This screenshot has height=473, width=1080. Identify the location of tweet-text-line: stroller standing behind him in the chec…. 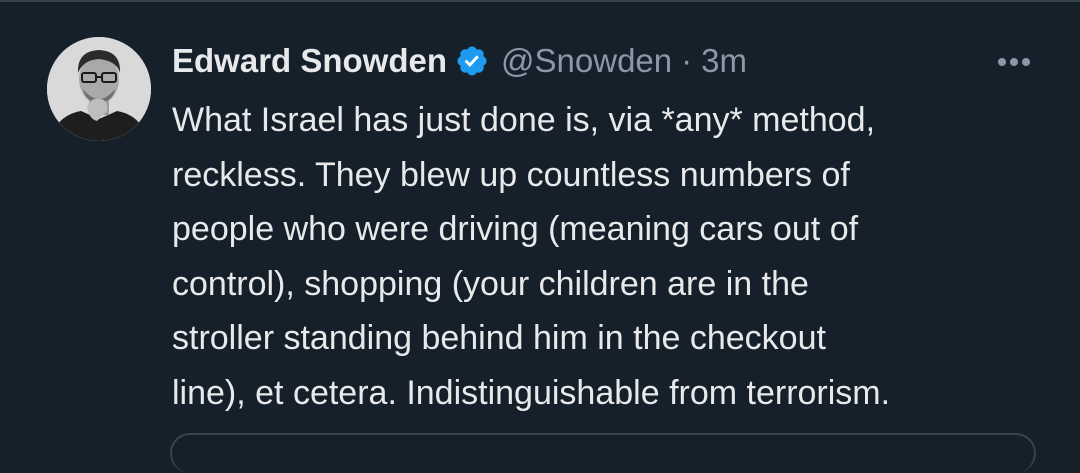
(499, 338).